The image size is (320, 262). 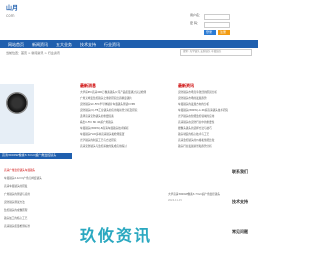 What do you see at coordinates (194, 195) in the screenshot?
I see `lower-middle-item: 大华高清3000W像素3.7mm超广角监控镜头` at bounding box center [194, 195].